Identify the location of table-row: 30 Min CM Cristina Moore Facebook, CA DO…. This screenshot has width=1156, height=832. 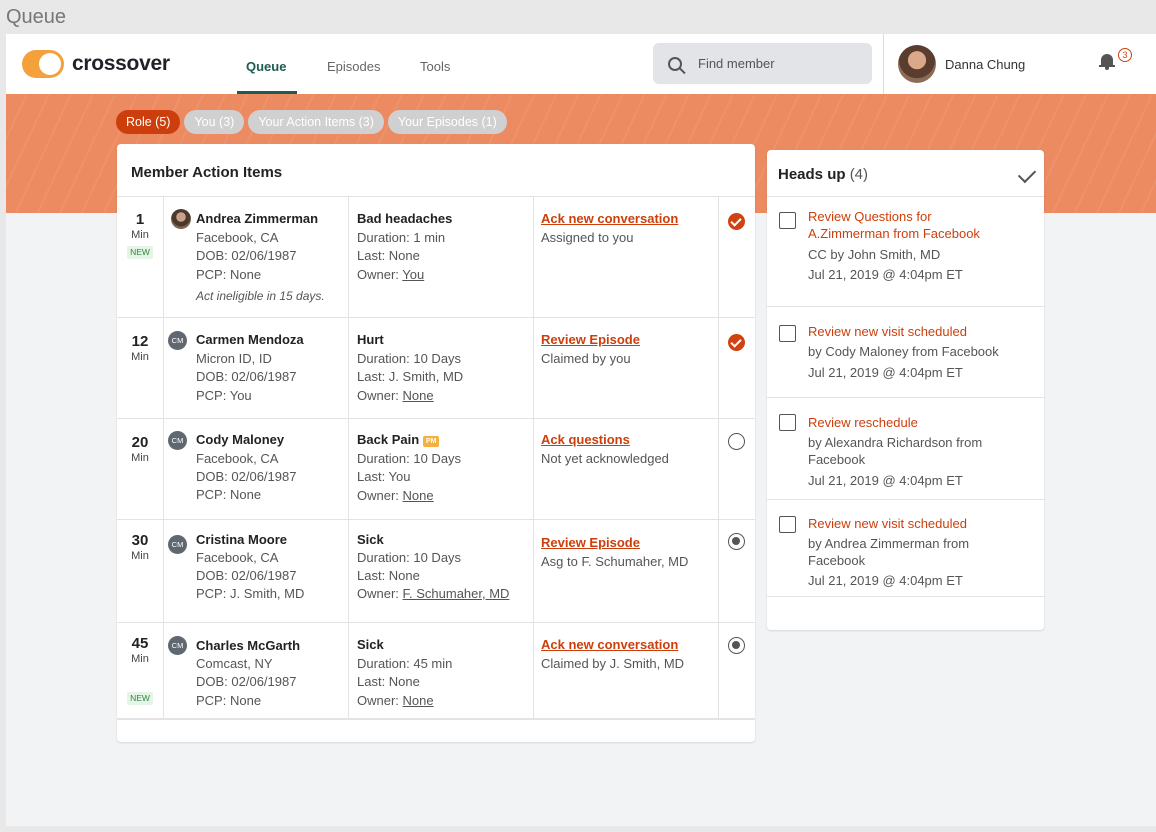
(436, 571).